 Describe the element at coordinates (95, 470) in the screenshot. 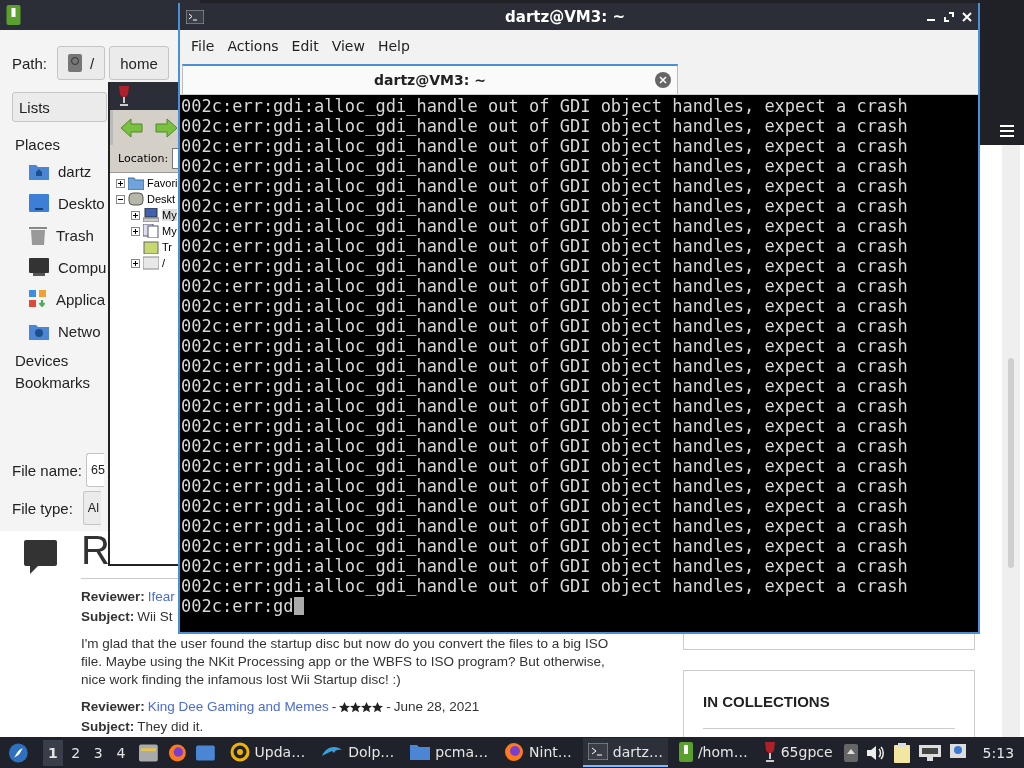

I see `file-name-field: 65` at that location.